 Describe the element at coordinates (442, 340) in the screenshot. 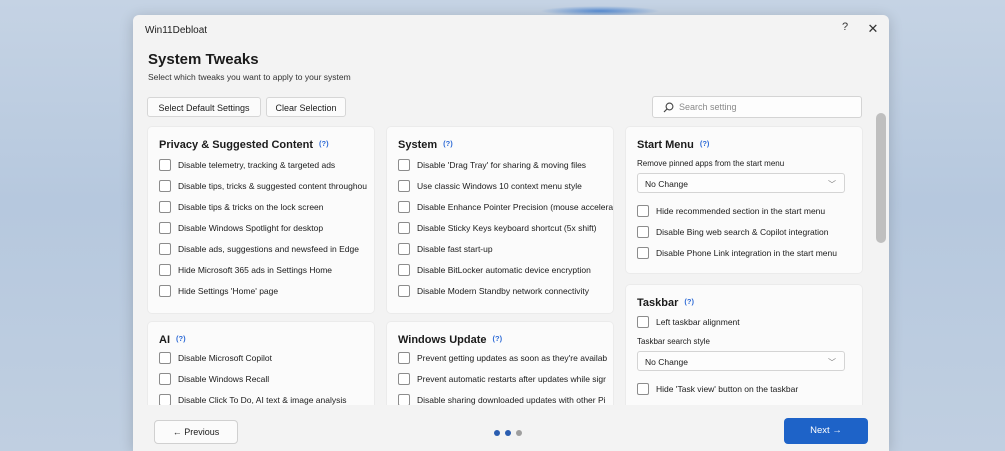

I see `card-title-text: Windows Update` at that location.